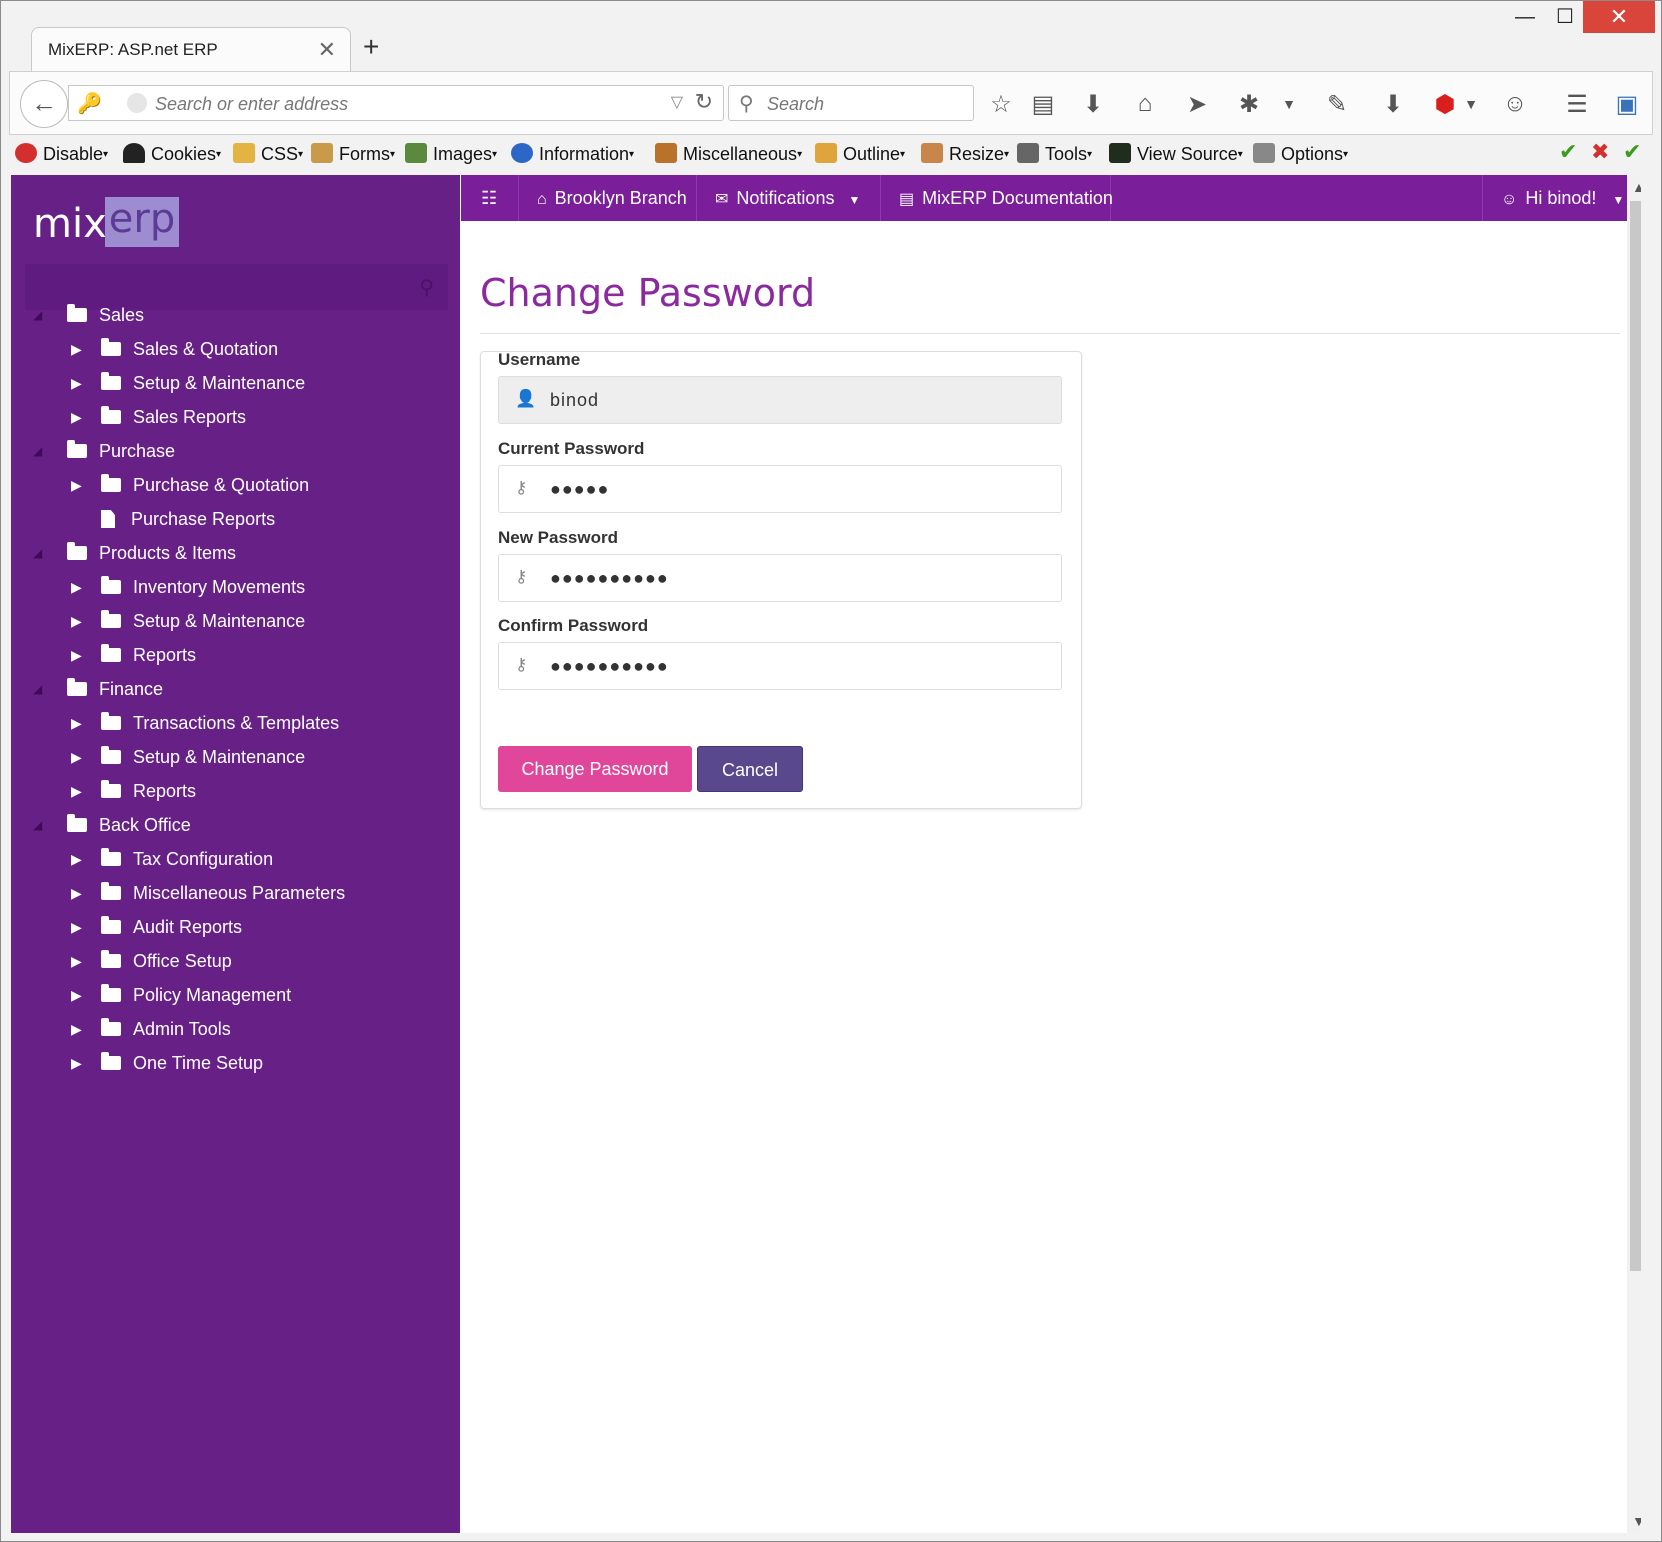  Describe the element at coordinates (595, 769) in the screenshot. I see `change-password-button: Change Password` at that location.